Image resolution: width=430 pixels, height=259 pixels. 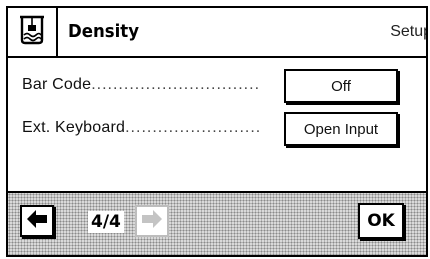 I want to click on setting-label: Ext. Keyboard, so click(x=74, y=127).